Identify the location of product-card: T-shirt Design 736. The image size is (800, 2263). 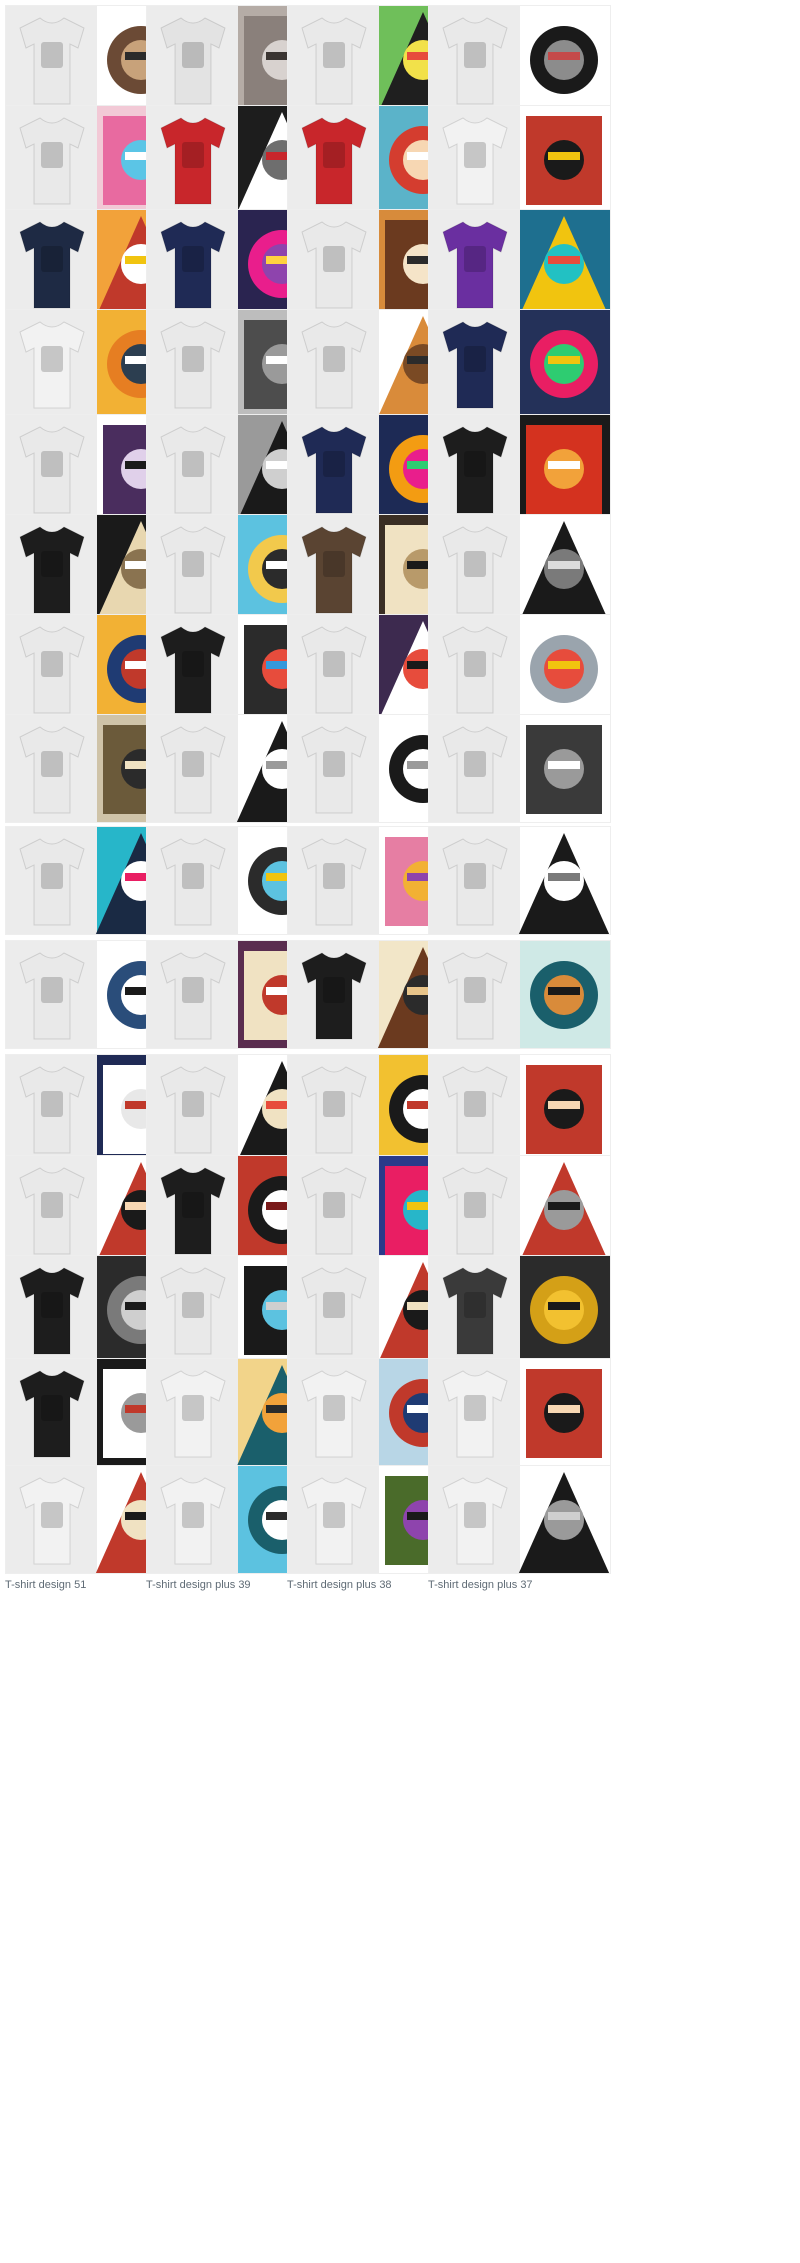
(519, 889).